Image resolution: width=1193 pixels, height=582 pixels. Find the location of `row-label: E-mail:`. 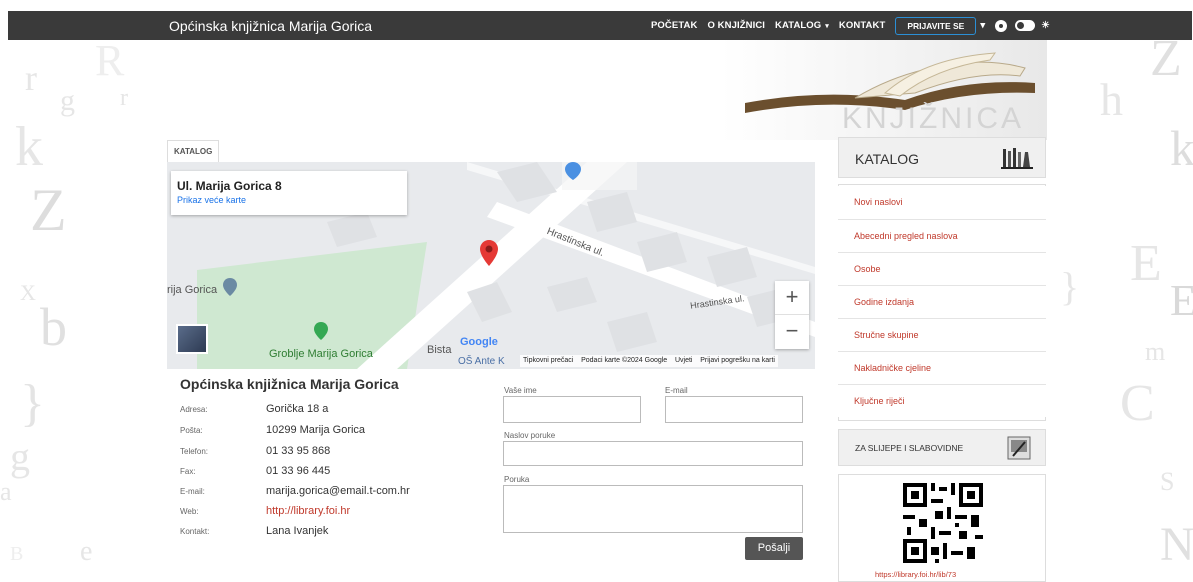

row-label: E-mail: is located at coordinates (192, 491).